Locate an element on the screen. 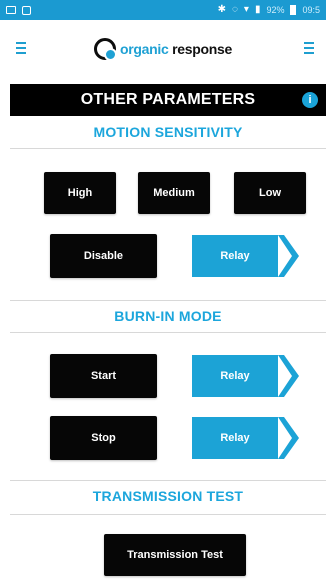 The image size is (326, 580). burn-in-start-relay-button: Relay is located at coordinates (246, 376).